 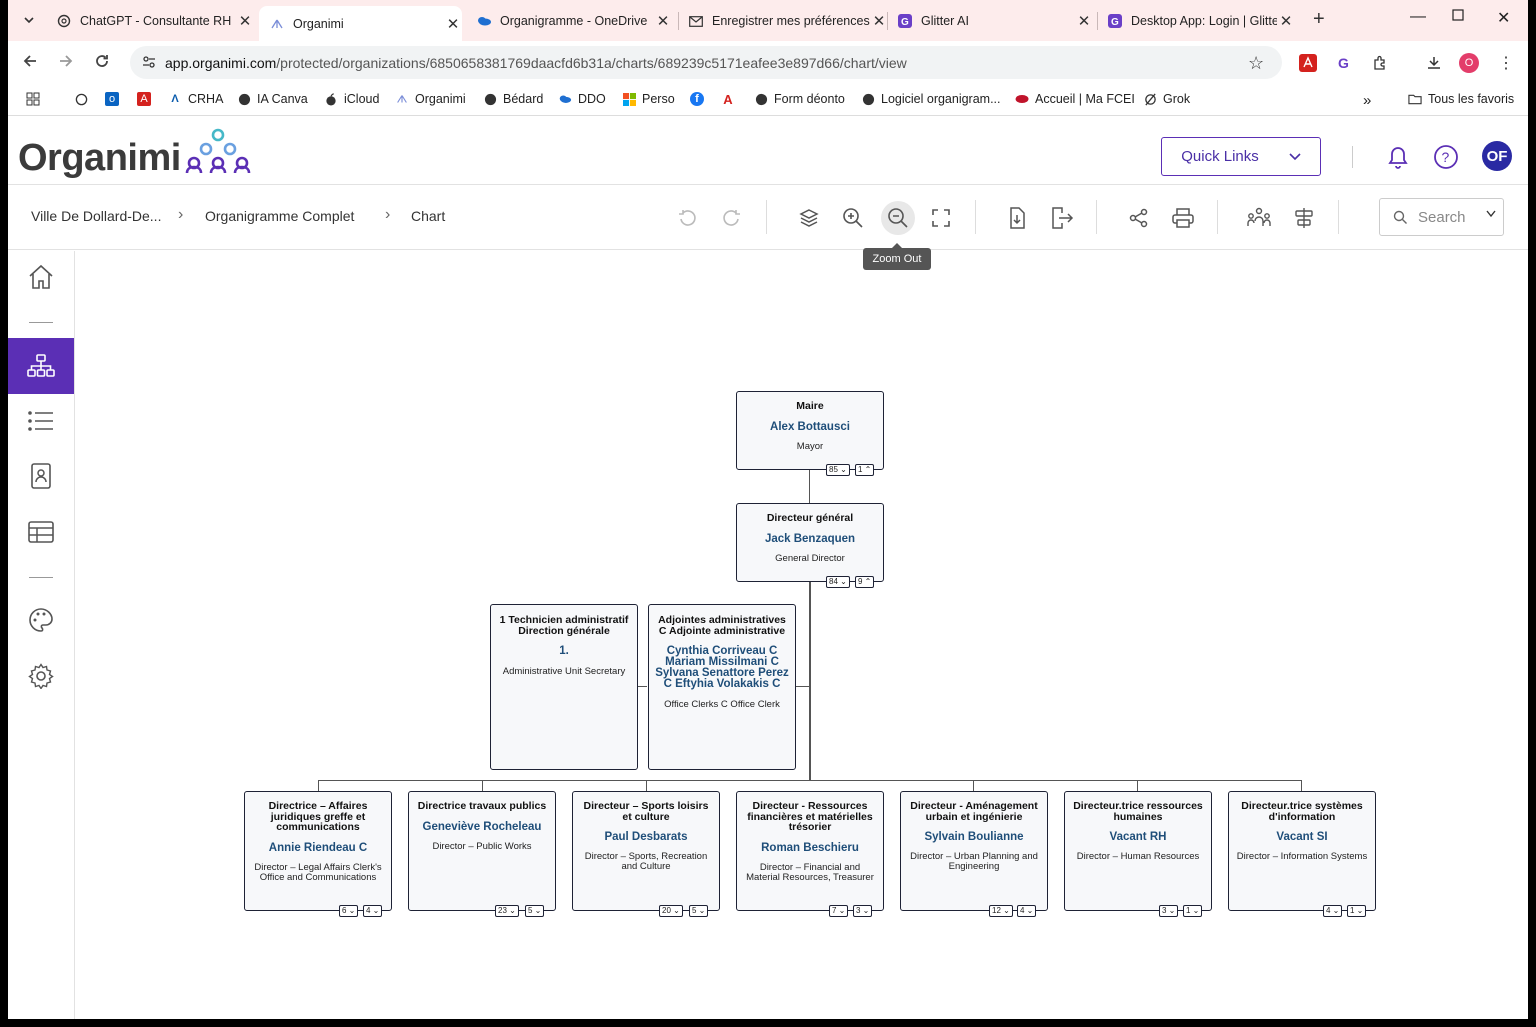 What do you see at coordinates (731, 99) in the screenshot?
I see `adobe-bookmark-icon: A` at bounding box center [731, 99].